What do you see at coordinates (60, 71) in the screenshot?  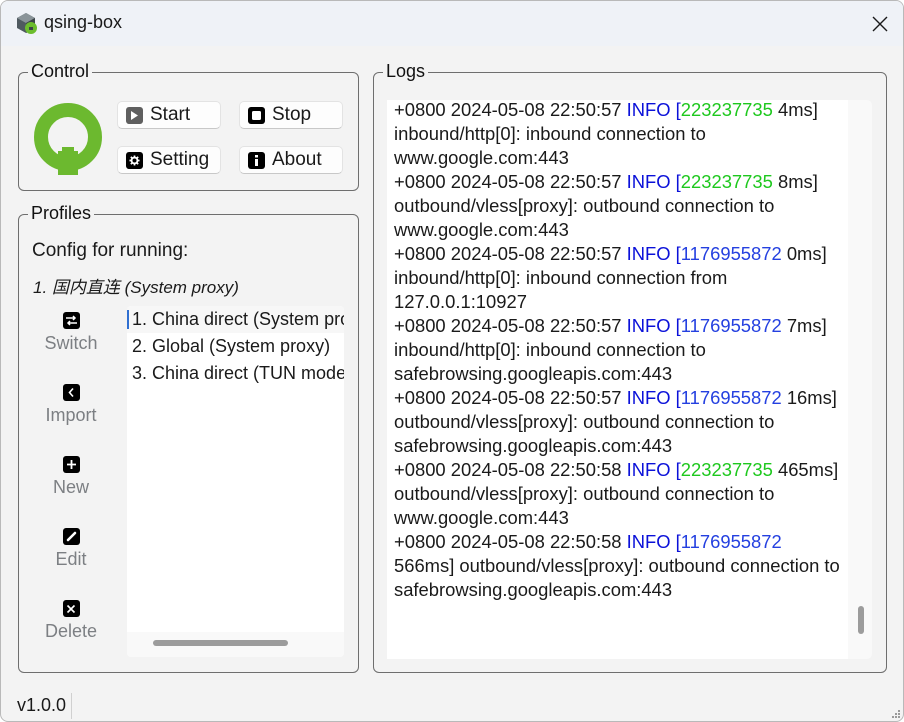 I see `control-group-title: Control` at bounding box center [60, 71].